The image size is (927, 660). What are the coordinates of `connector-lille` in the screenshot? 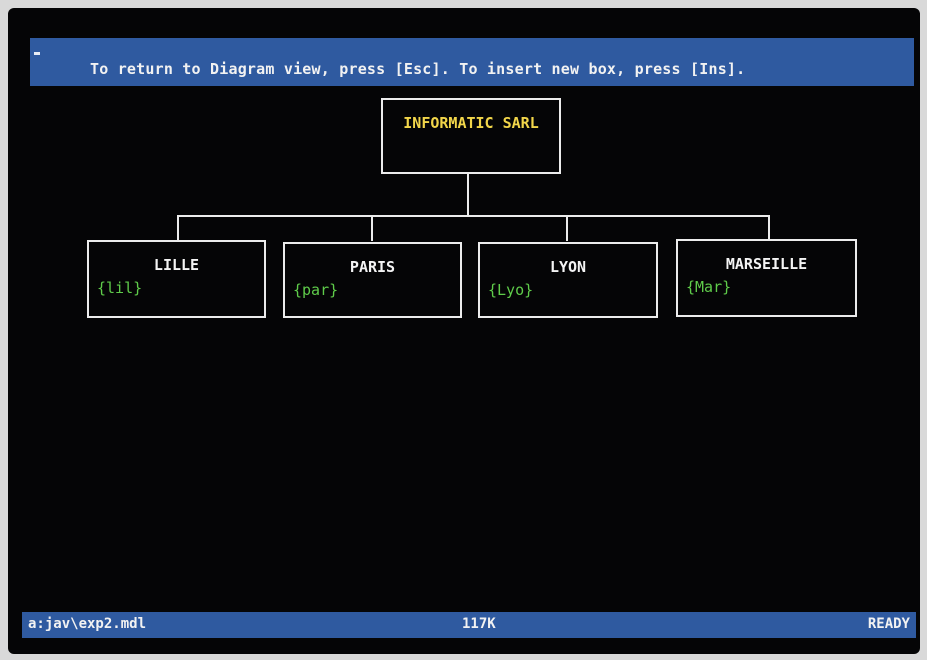 It's located at (178, 228).